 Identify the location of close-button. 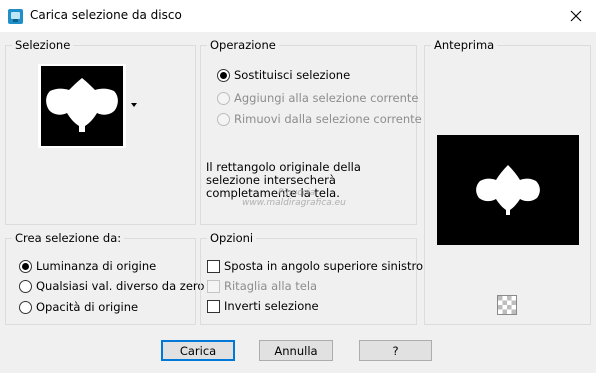
(576, 16).